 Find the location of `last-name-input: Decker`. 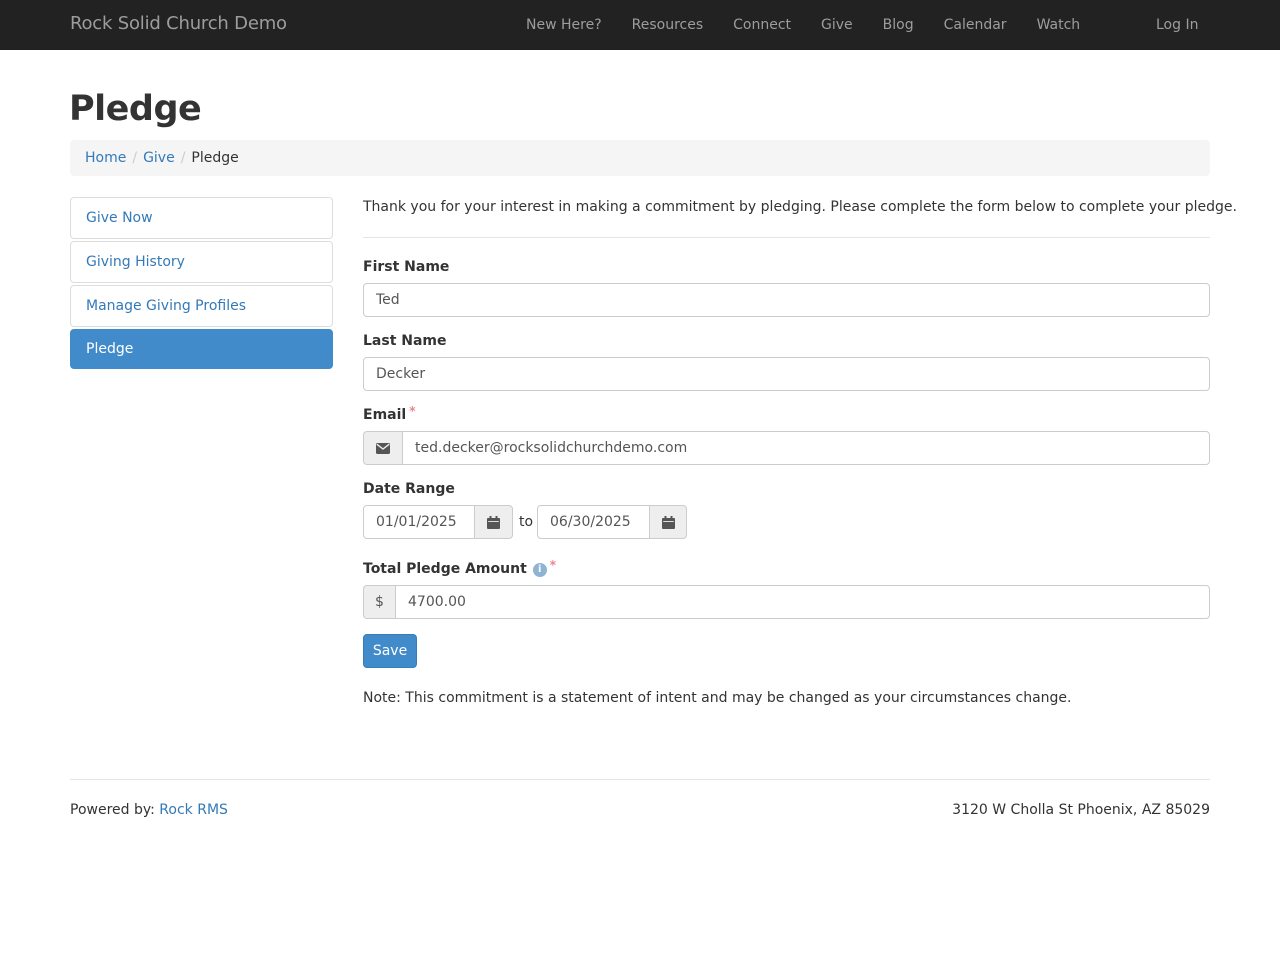

last-name-input: Decker is located at coordinates (786, 374).